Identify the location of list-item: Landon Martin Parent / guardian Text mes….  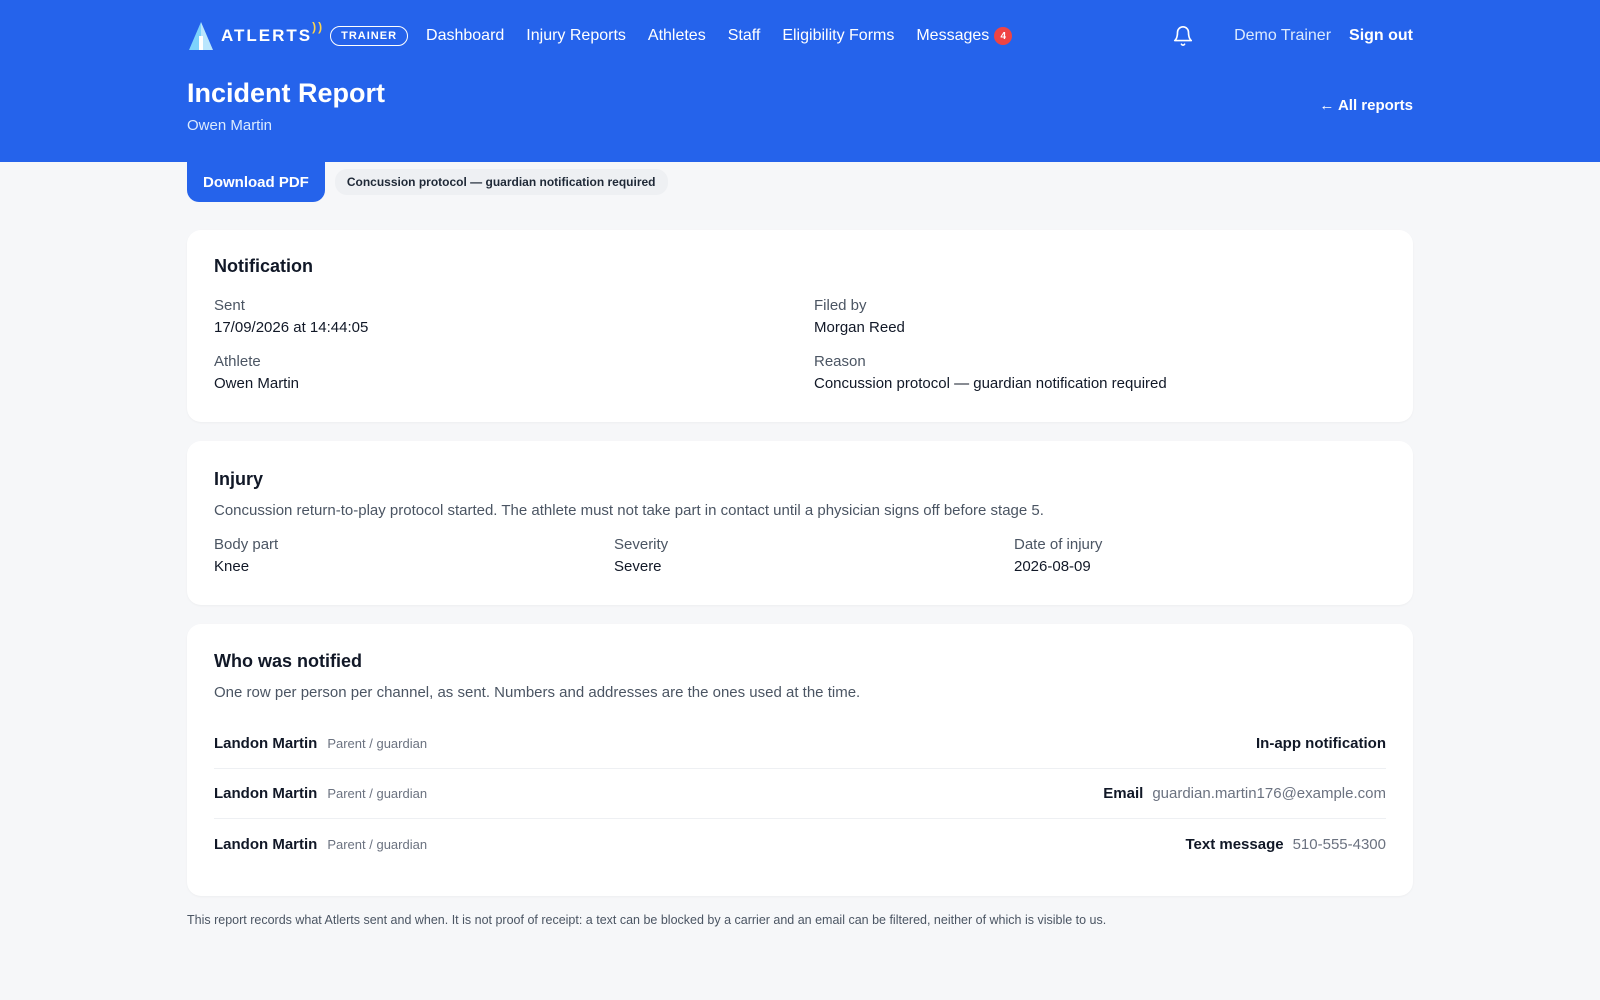
(800, 844).